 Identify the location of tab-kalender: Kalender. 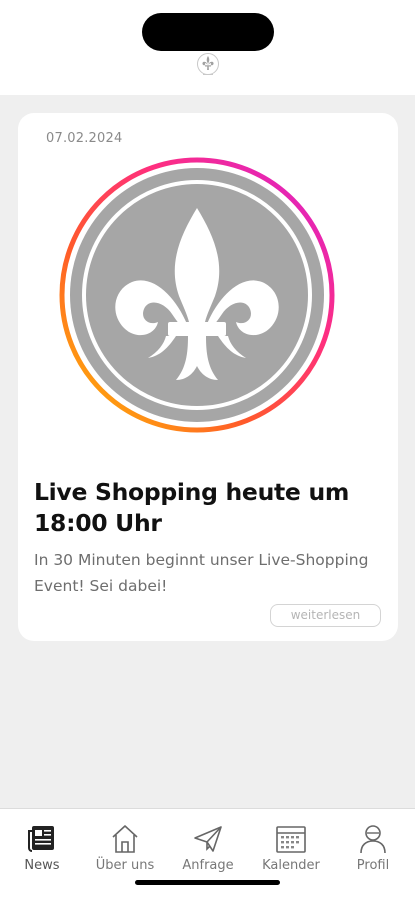
(291, 852).